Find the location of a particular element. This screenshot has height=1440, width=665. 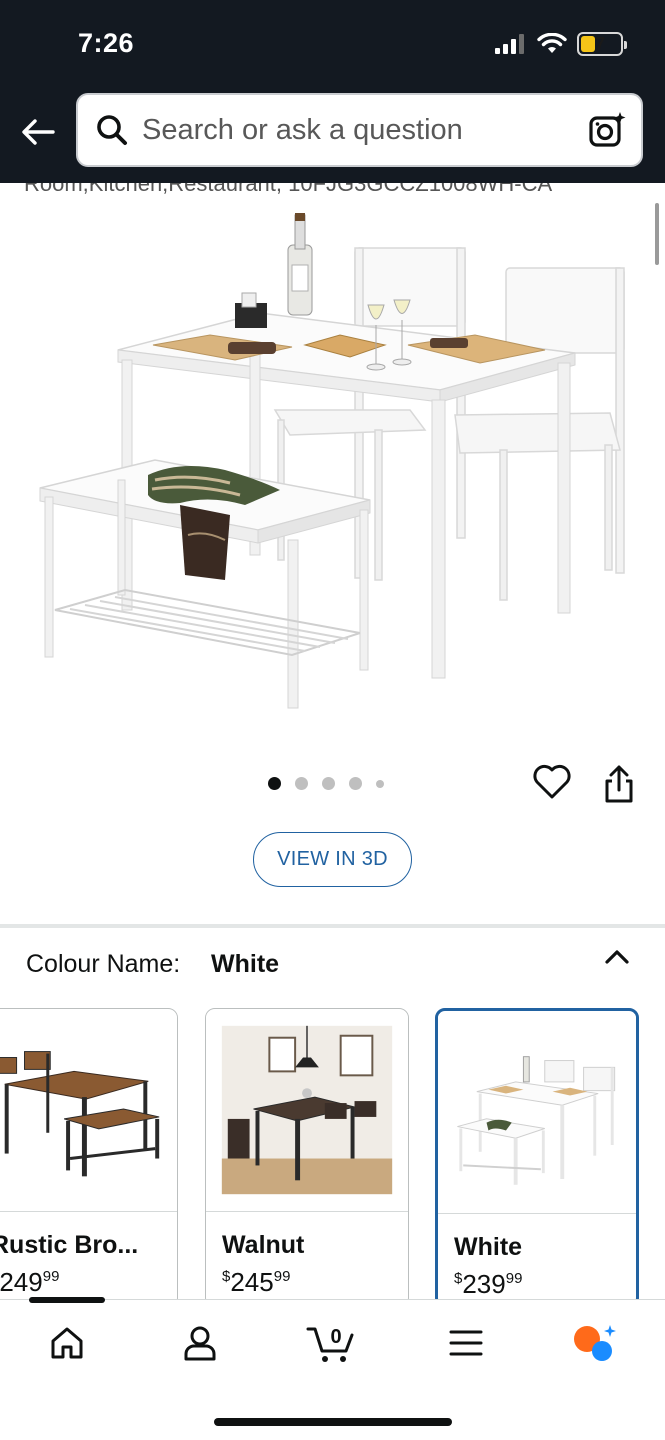

nav-cart-icon: 0 is located at coordinates (332, 1343).